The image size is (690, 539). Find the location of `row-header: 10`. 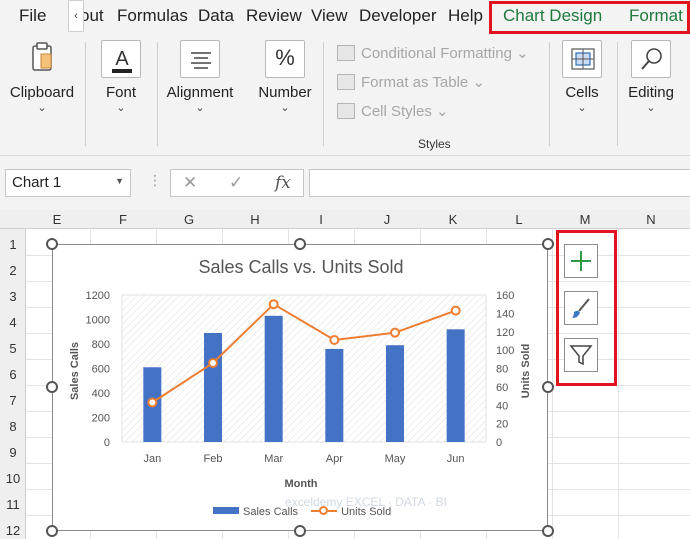

row-header: 10 is located at coordinates (13, 478).